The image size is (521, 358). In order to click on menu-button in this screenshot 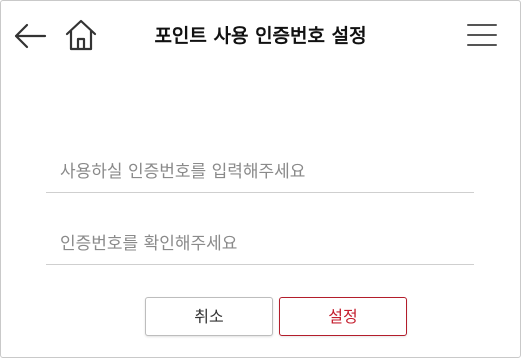, I will do `click(482, 35)`.